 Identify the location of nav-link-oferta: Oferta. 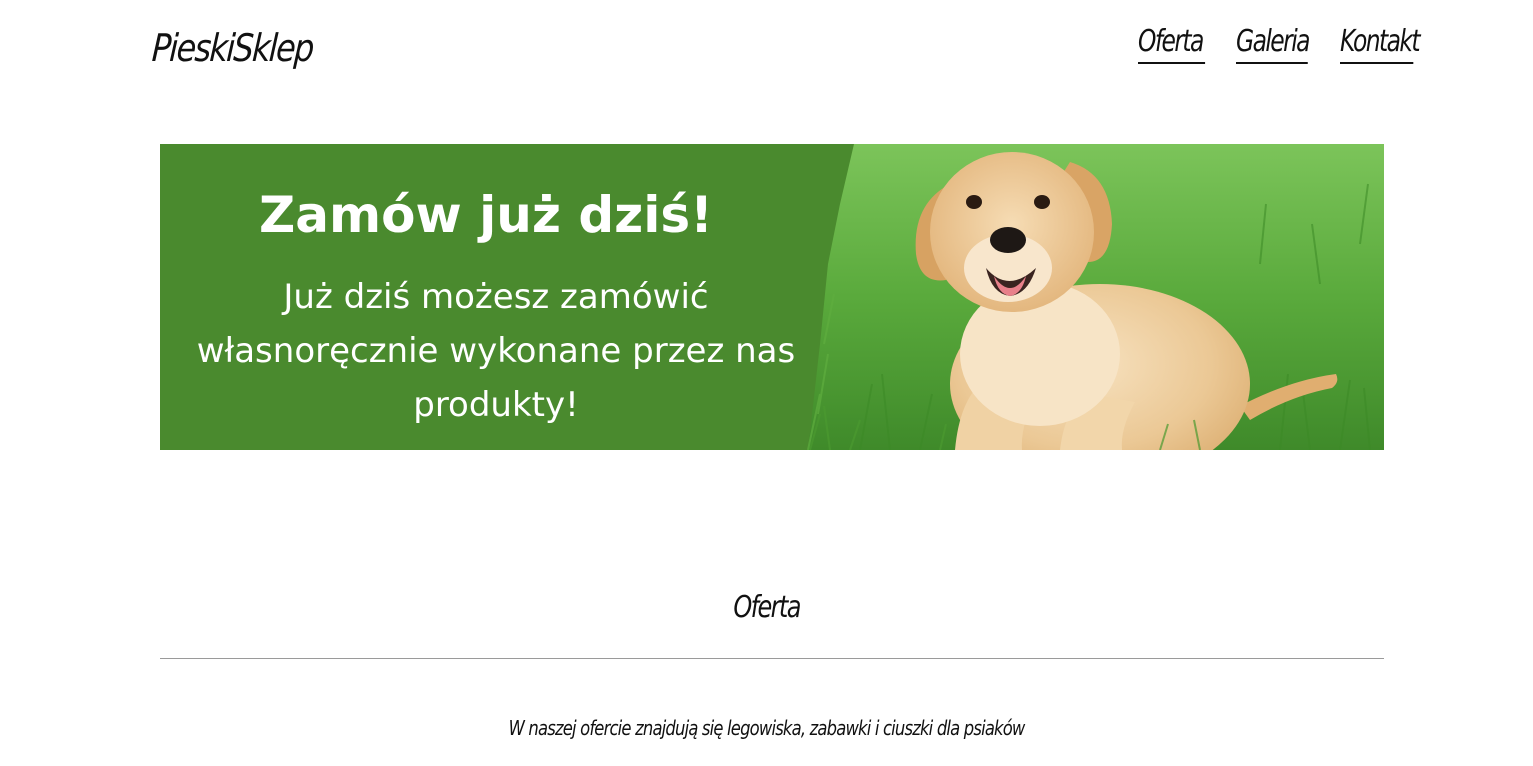
(1172, 44).